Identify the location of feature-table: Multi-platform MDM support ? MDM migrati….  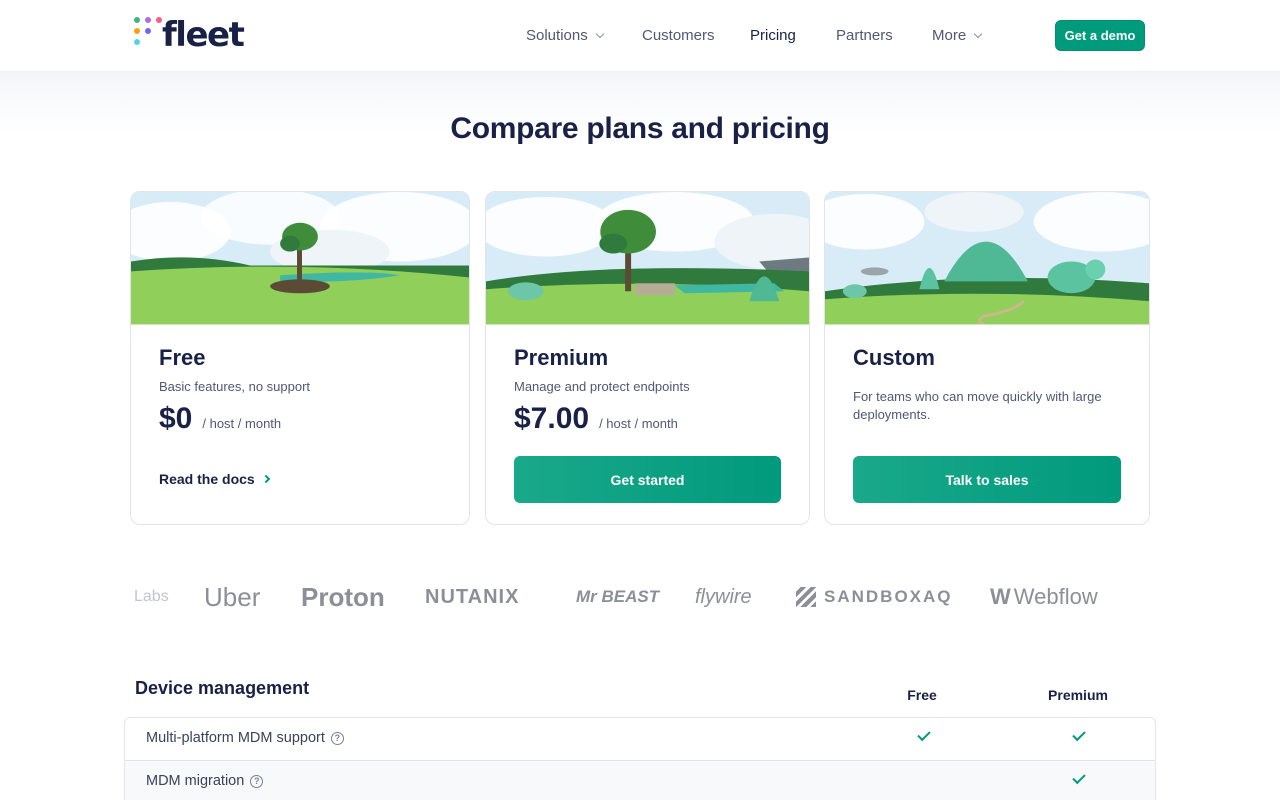
(640, 758).